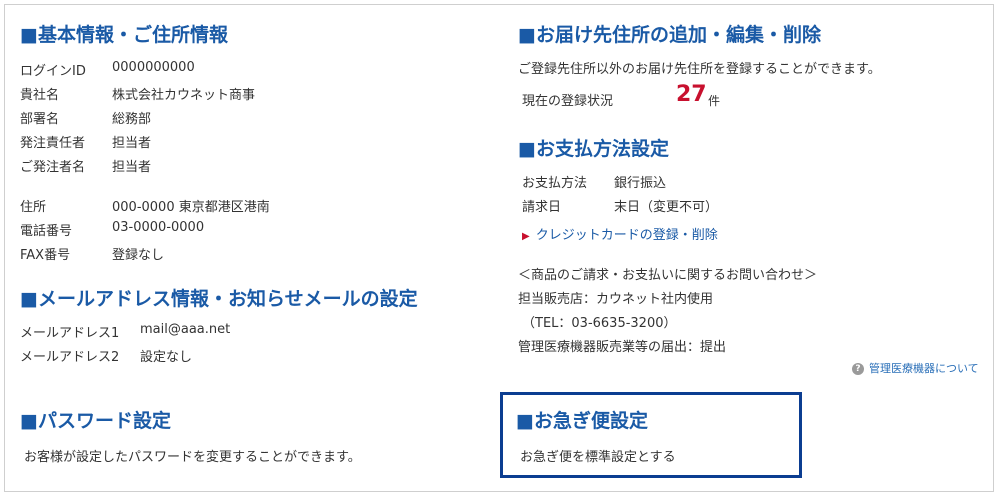 The width and height of the screenshot is (1000, 496). I want to click on email1-value: mail@aaa.net, so click(185, 329).